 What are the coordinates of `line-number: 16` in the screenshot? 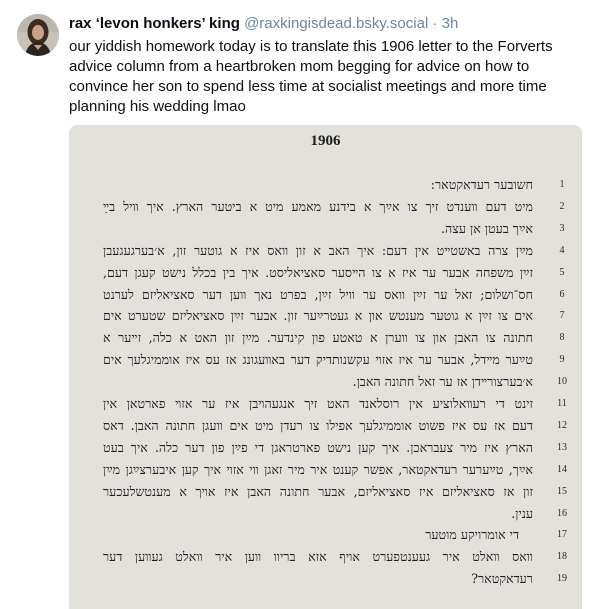 It's located at (562, 513).